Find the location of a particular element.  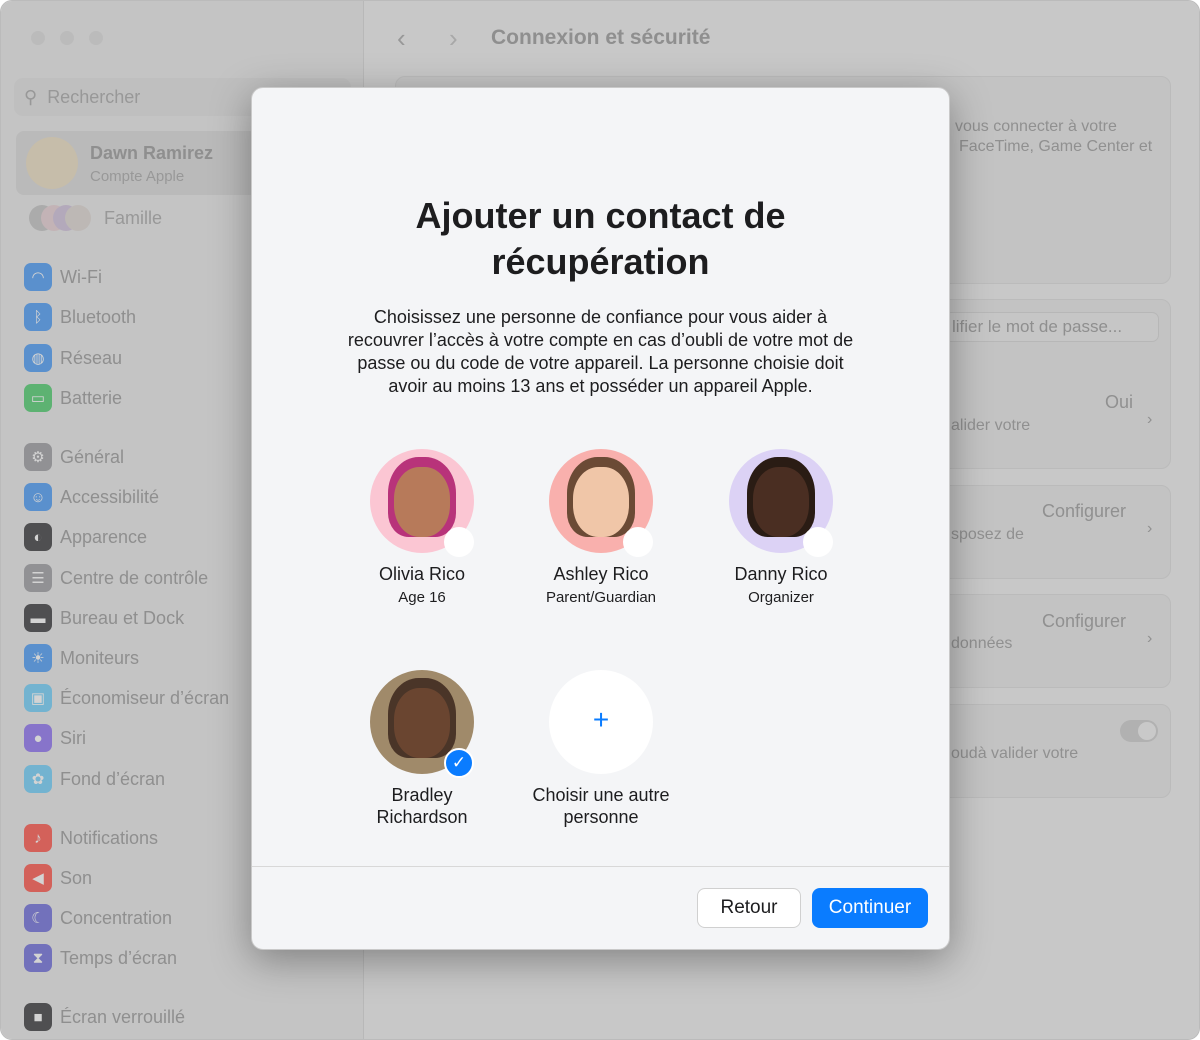

person-name: Bradley Richardson is located at coordinates (422, 806).